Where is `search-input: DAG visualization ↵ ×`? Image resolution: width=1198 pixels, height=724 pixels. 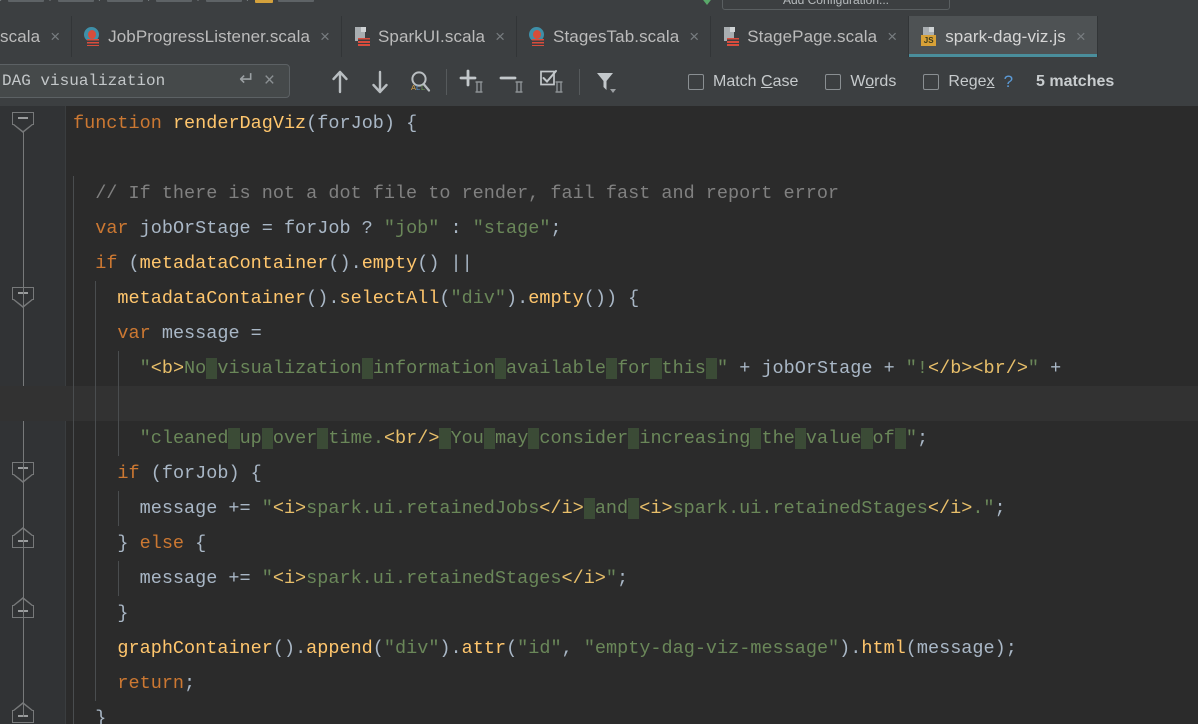
search-input: DAG visualization ↵ × is located at coordinates (145, 81).